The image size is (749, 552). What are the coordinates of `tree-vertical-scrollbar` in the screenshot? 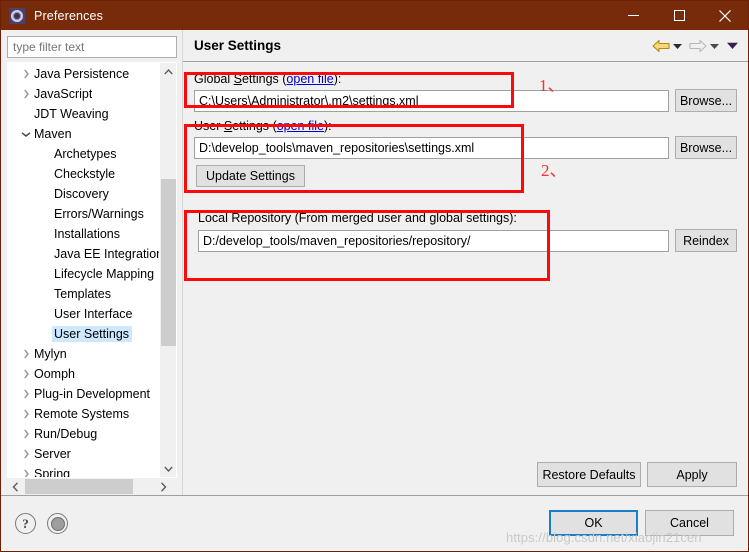 It's located at (167, 270).